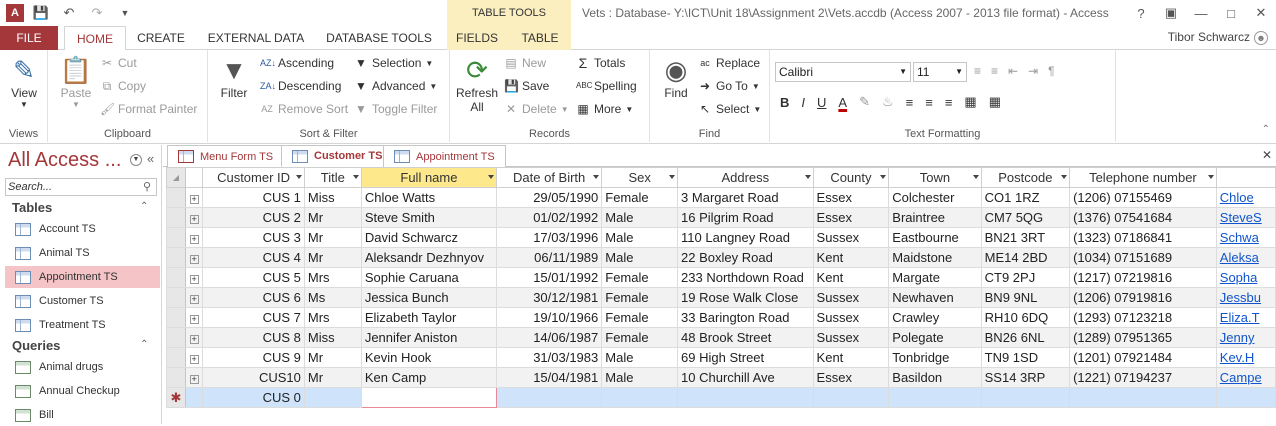  I want to click on help-icon: ?, so click(1141, 13).